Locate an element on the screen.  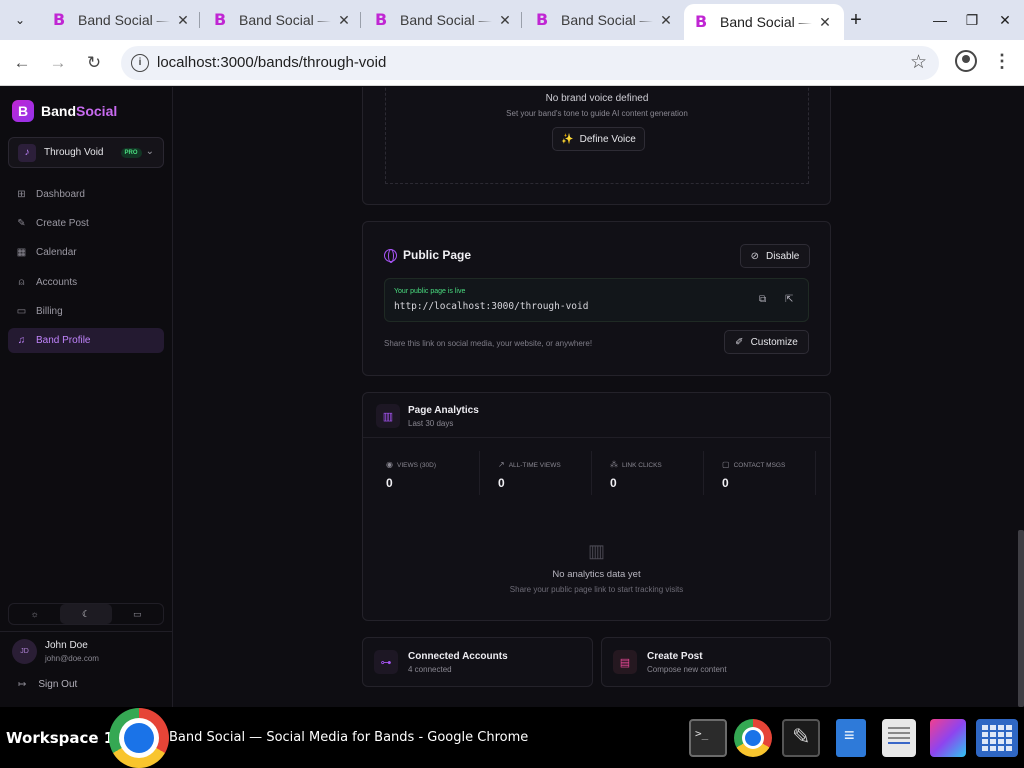
bar-chart-icon: ▥ is located at coordinates (388, 416).